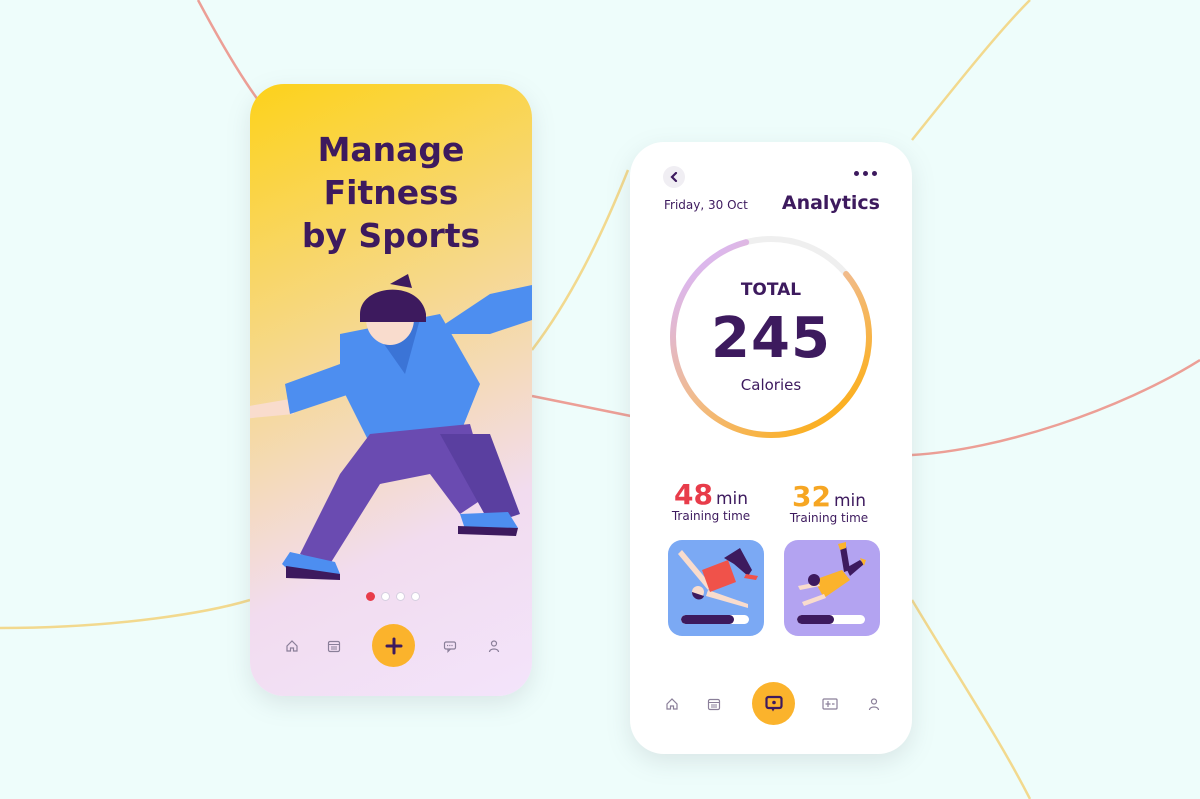 Image resolution: width=1200 pixels, height=799 pixels. I want to click on chat-icon, so click(450, 647).